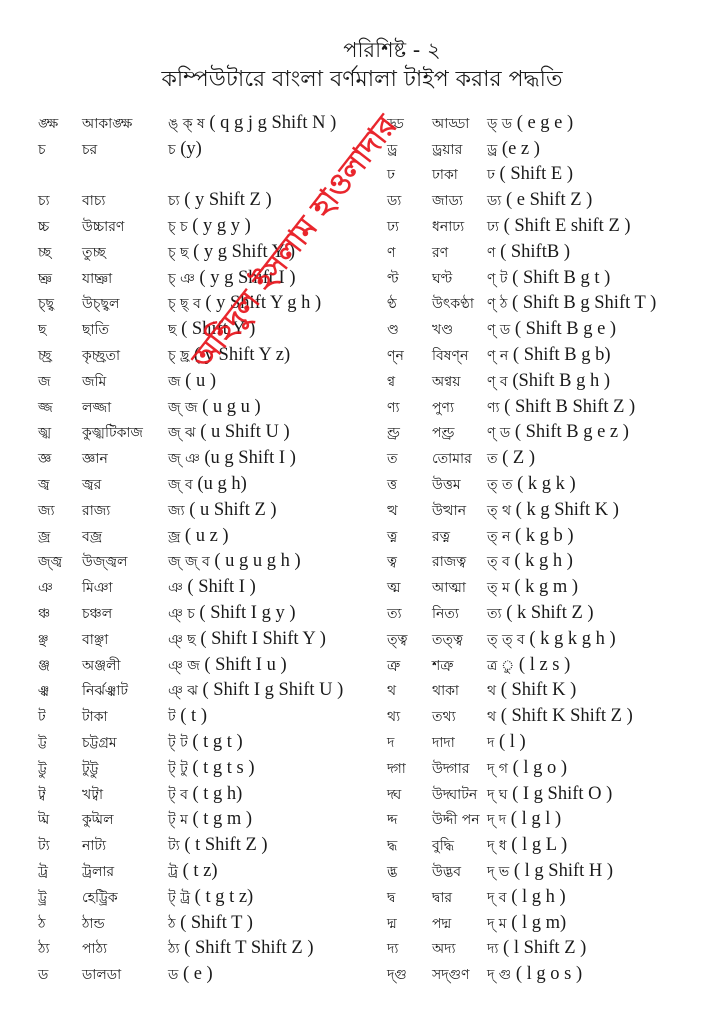  What do you see at coordinates (545, 948) in the screenshot?
I see `keystrokes: ( l Shift Z )` at bounding box center [545, 948].